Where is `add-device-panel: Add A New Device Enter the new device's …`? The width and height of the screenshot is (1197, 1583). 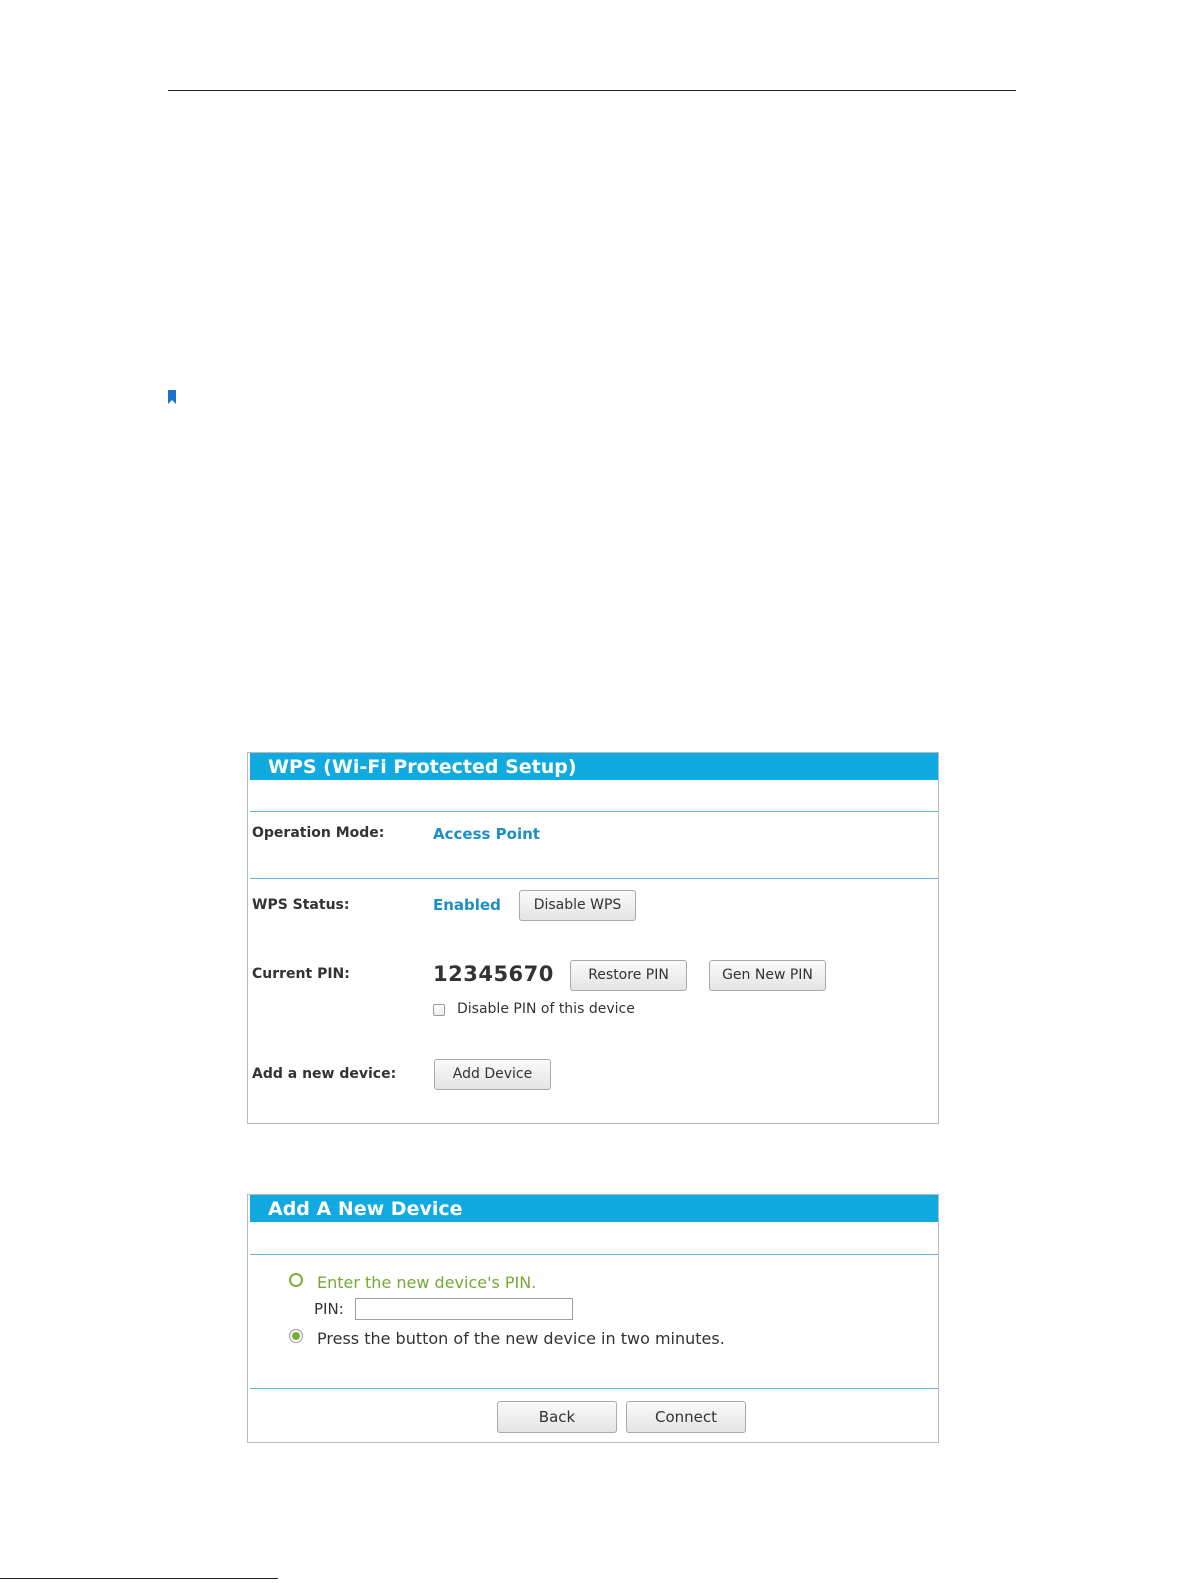 add-device-panel: Add A New Device Enter the new device's … is located at coordinates (593, 1318).